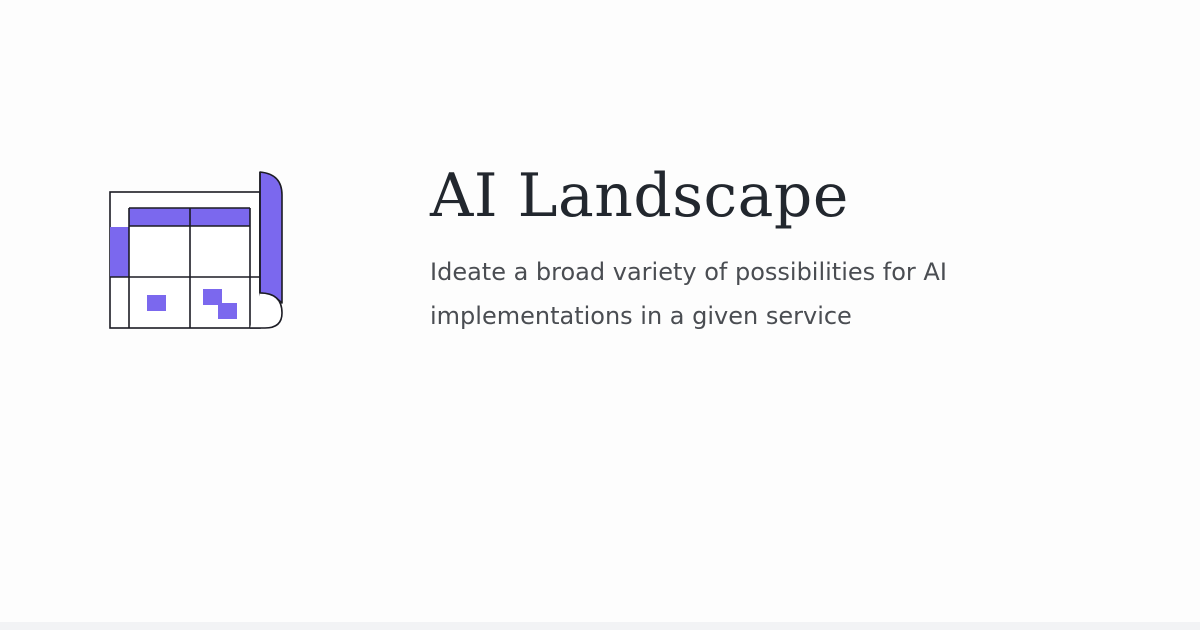  Describe the element at coordinates (200, 255) in the screenshot. I see `landscape-blueprint-icon` at that location.